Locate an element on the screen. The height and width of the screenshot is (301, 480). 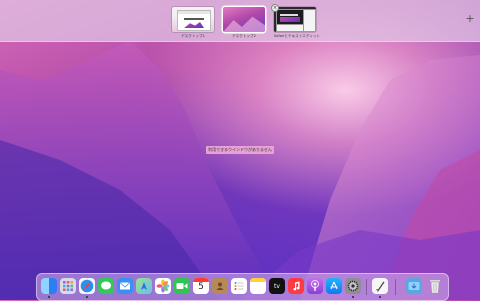
space-desktop-2: デスクトップ2 is located at coordinates (244, 23).